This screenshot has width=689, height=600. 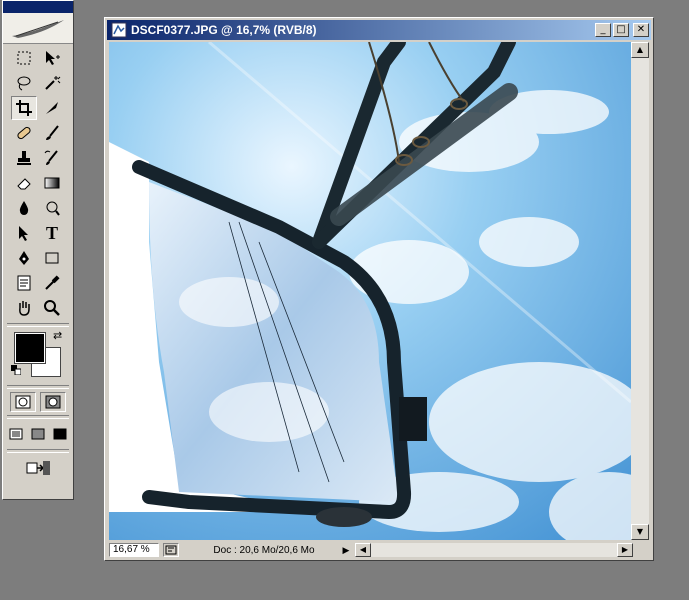 What do you see at coordinates (38, 468) in the screenshot?
I see `jump-to-imageready-icon` at bounding box center [38, 468].